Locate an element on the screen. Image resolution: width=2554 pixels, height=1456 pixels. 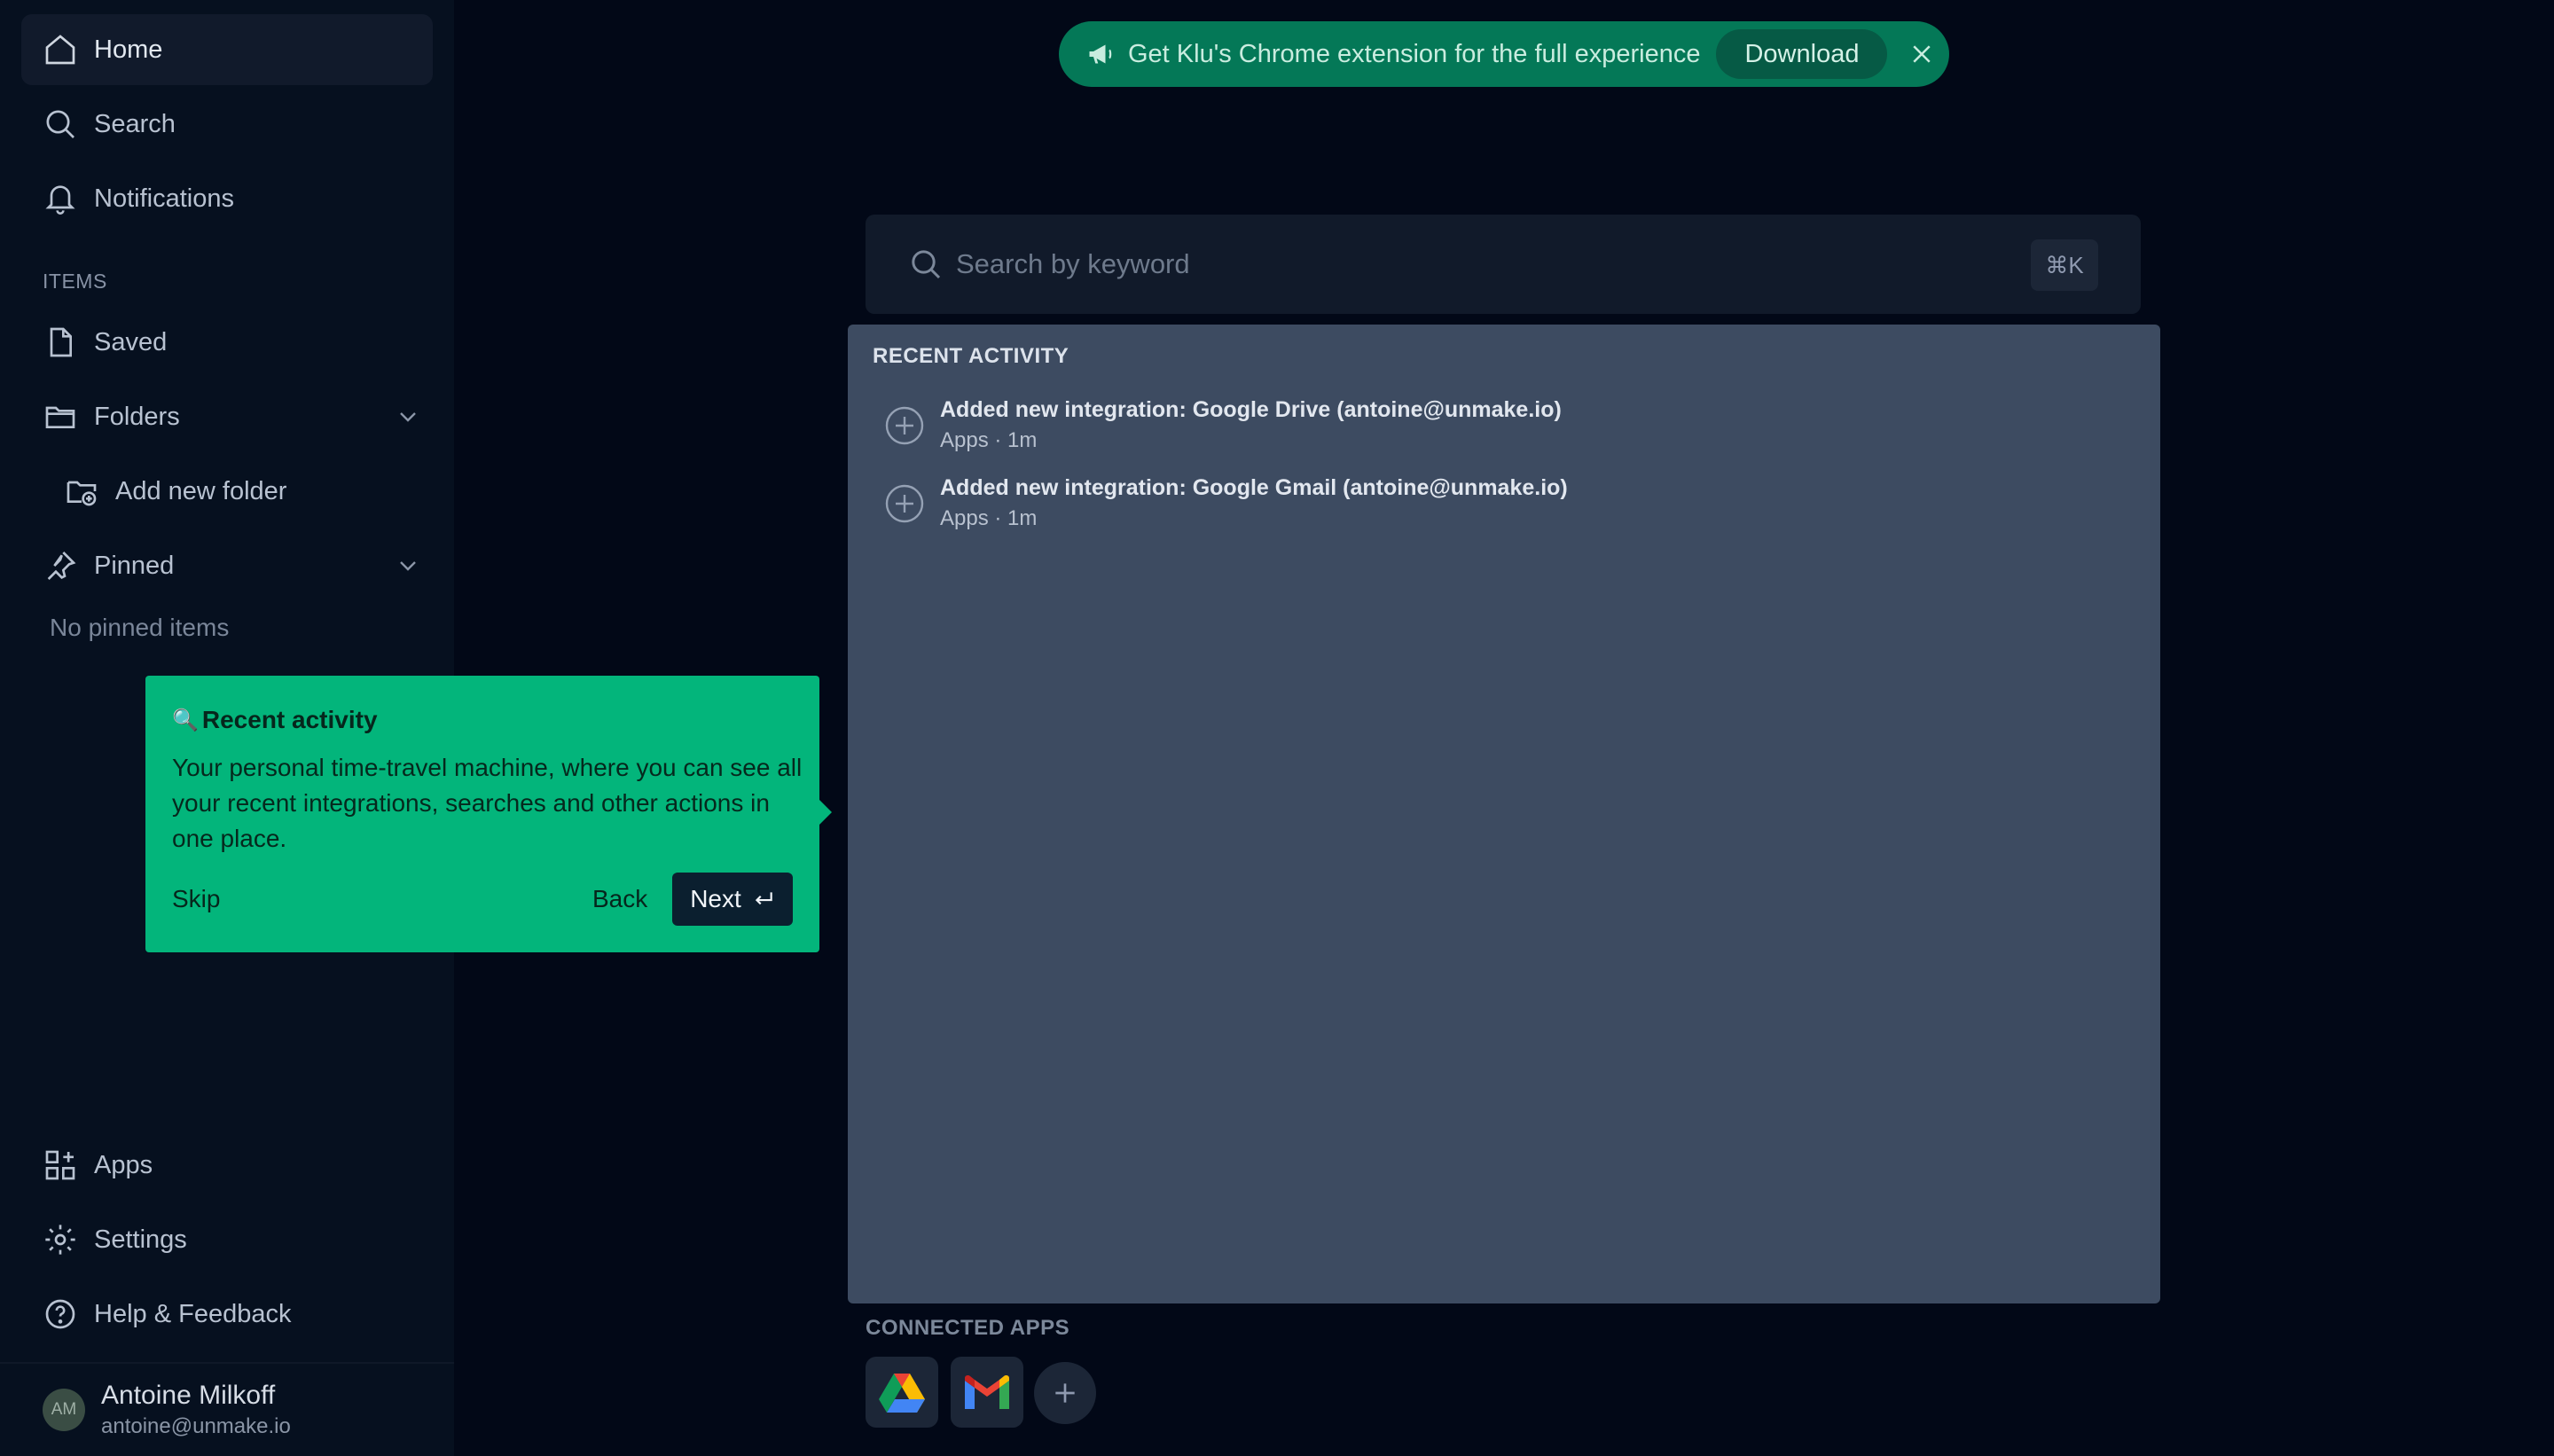
skip-button: Skip is located at coordinates (196, 899).